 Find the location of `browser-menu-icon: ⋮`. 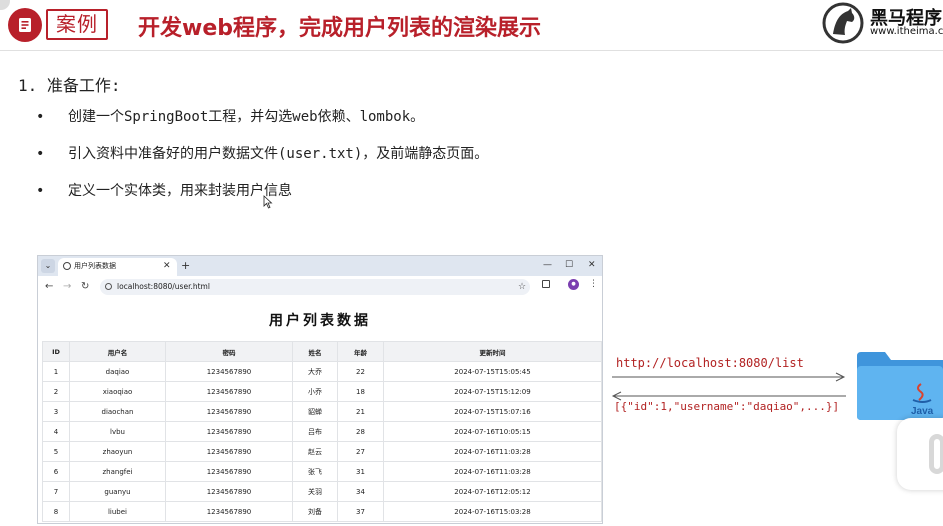

browser-menu-icon: ⋮ is located at coordinates (593, 284).